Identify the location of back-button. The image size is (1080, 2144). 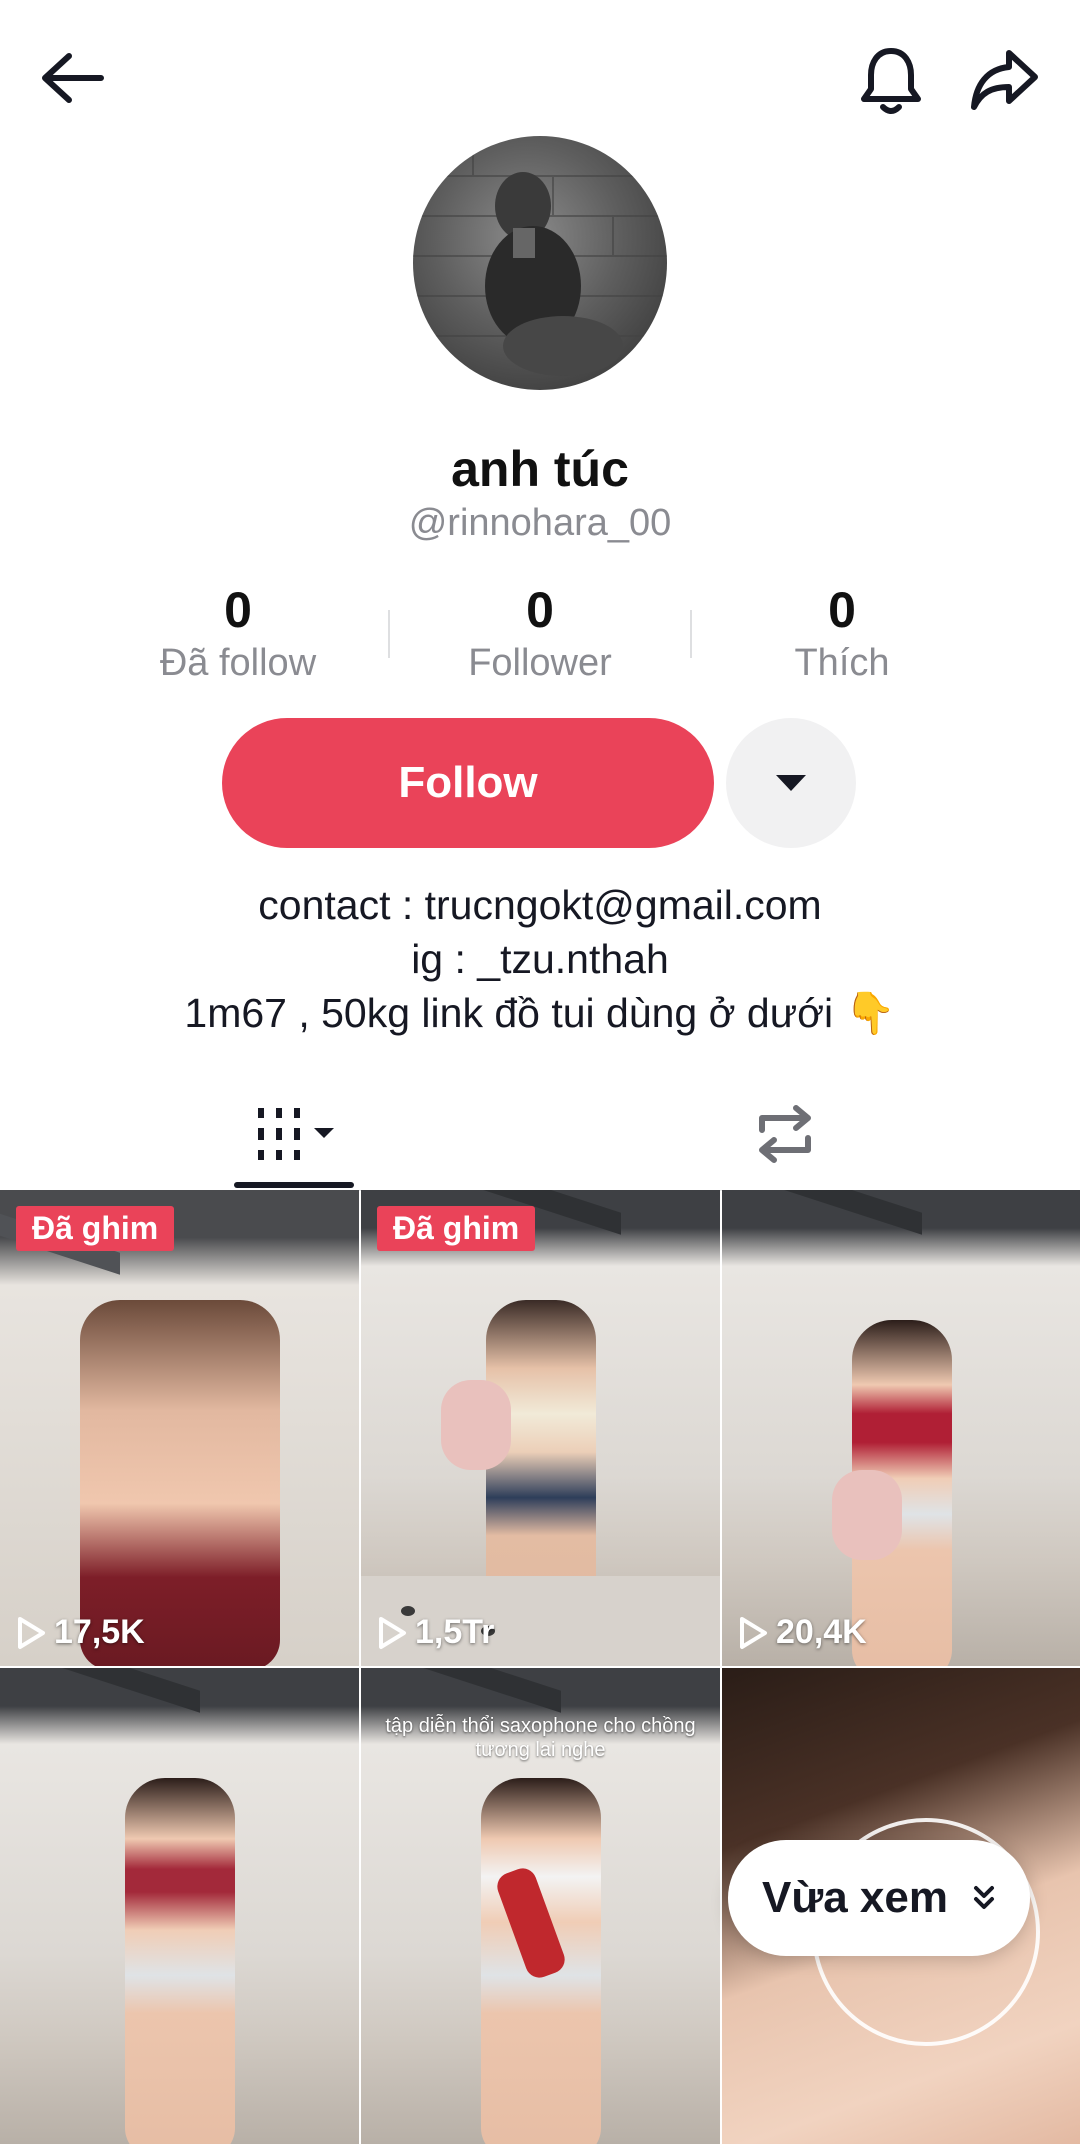
(72, 78).